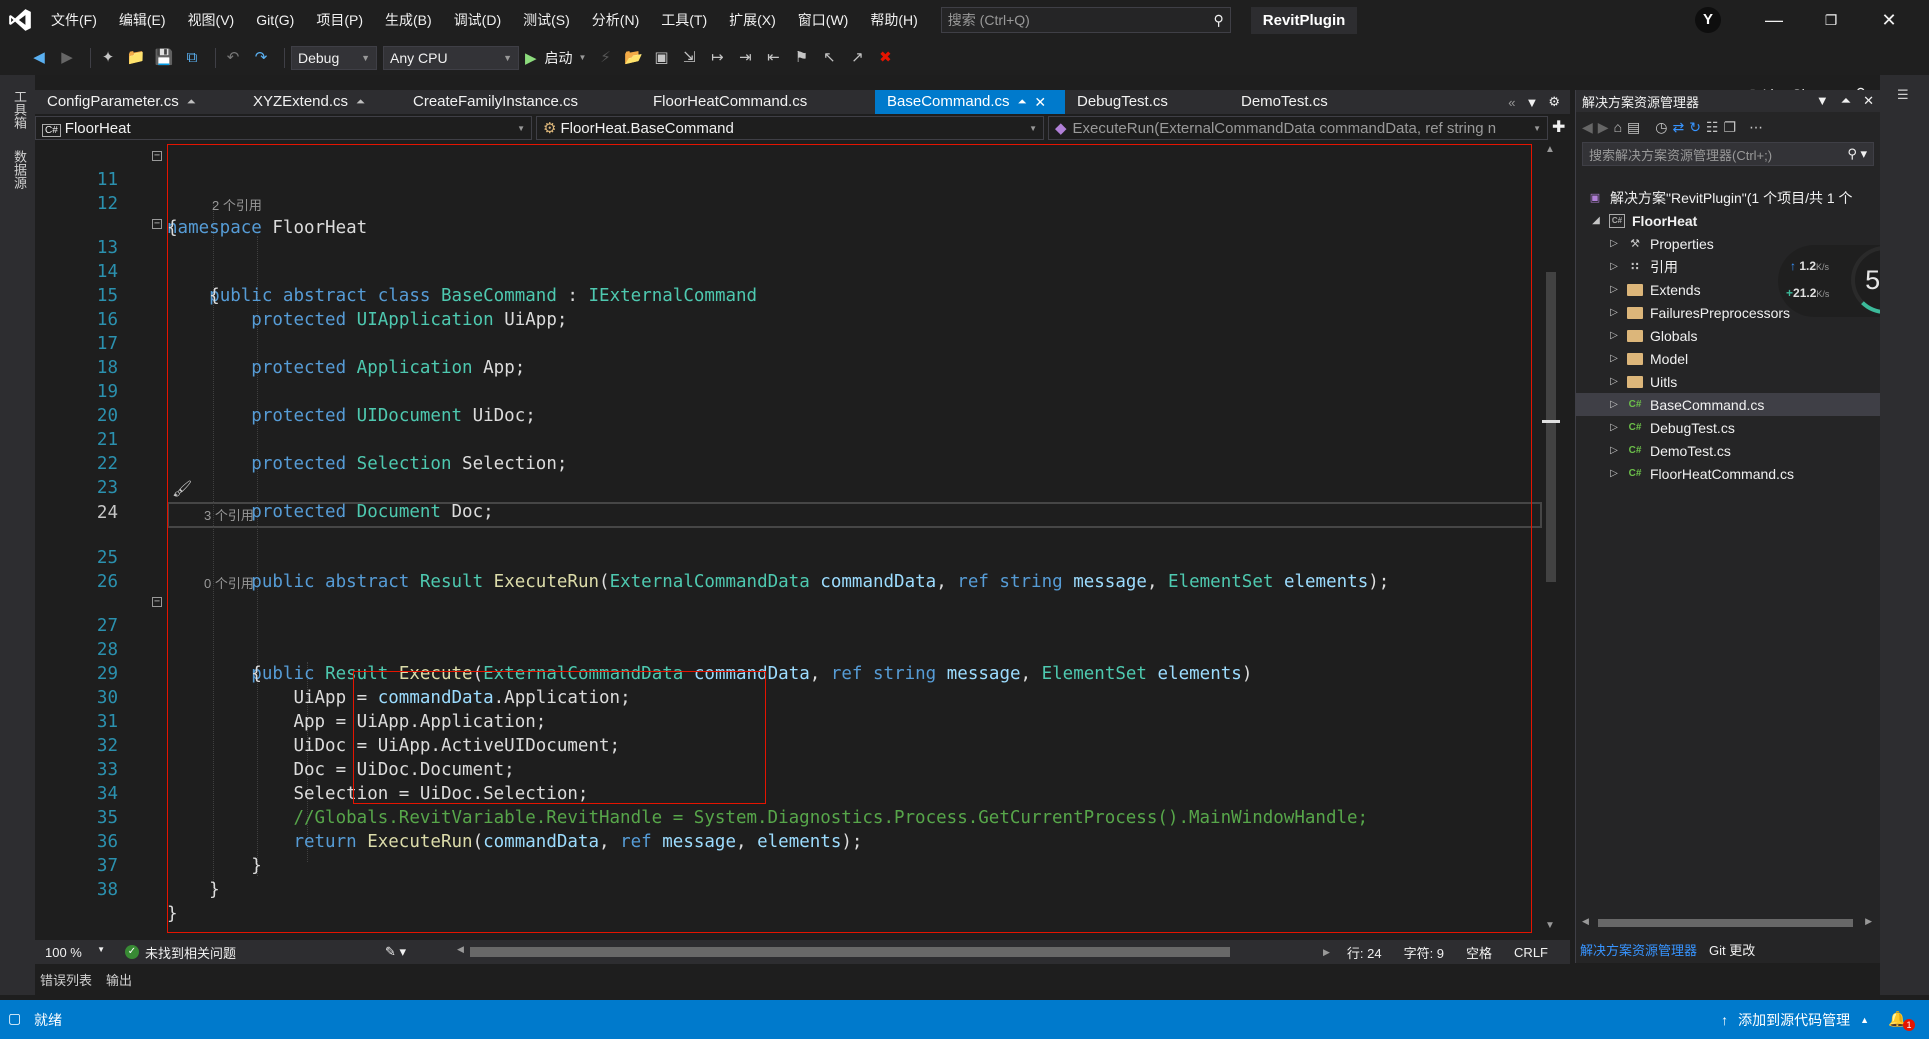 This screenshot has height=1039, width=1929. What do you see at coordinates (233, 58) in the screenshot?
I see `undo-icon: ↶` at bounding box center [233, 58].